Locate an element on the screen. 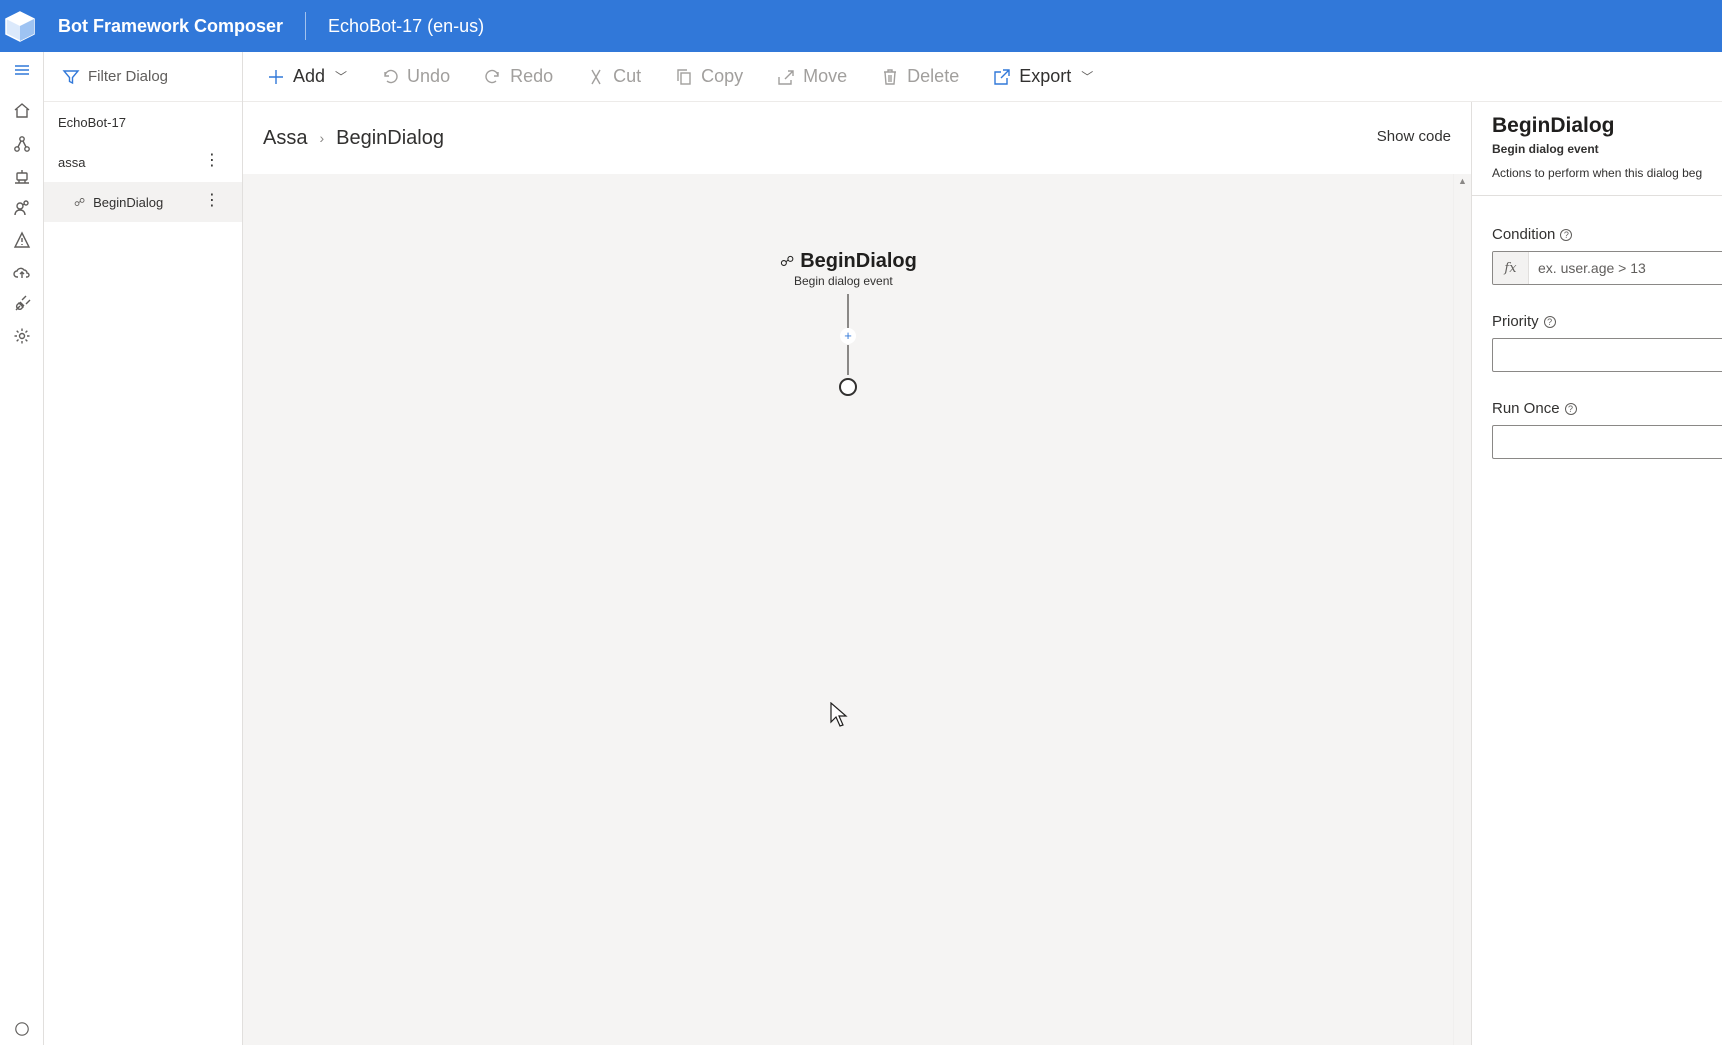 This screenshot has width=1722, height=1045. design-icon is located at coordinates (22, 144).